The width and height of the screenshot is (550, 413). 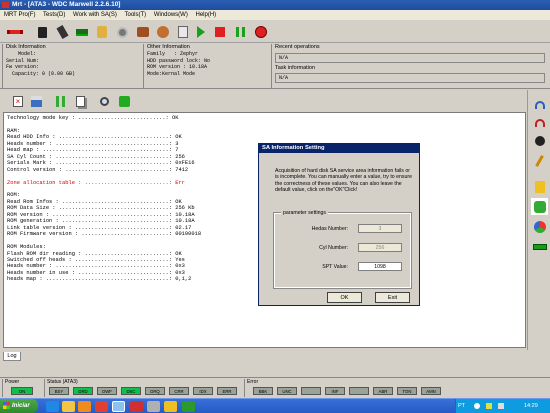 I want to click on spt-value-field: 1098, so click(x=380, y=266).